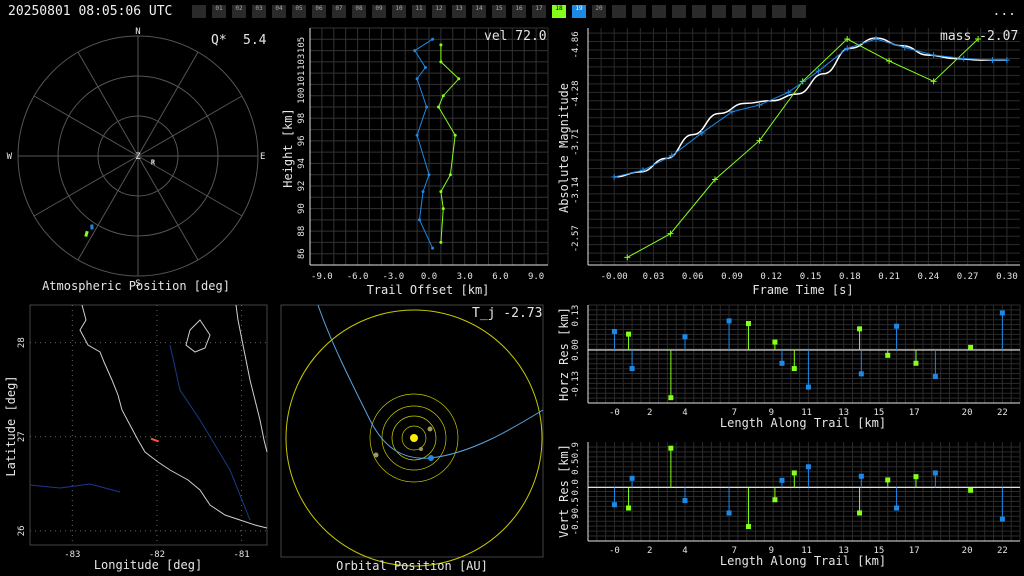 The image size is (1024, 576). I want to click on orbit-title: Orbital Position [AU], so click(412, 566).